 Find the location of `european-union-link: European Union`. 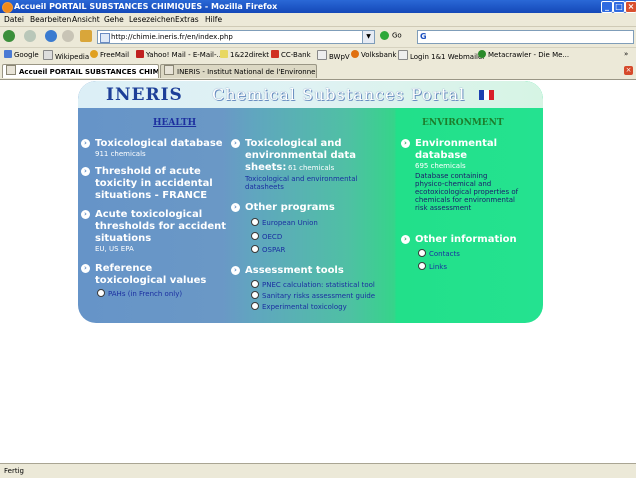

european-union-link: European Union is located at coordinates (284, 222).